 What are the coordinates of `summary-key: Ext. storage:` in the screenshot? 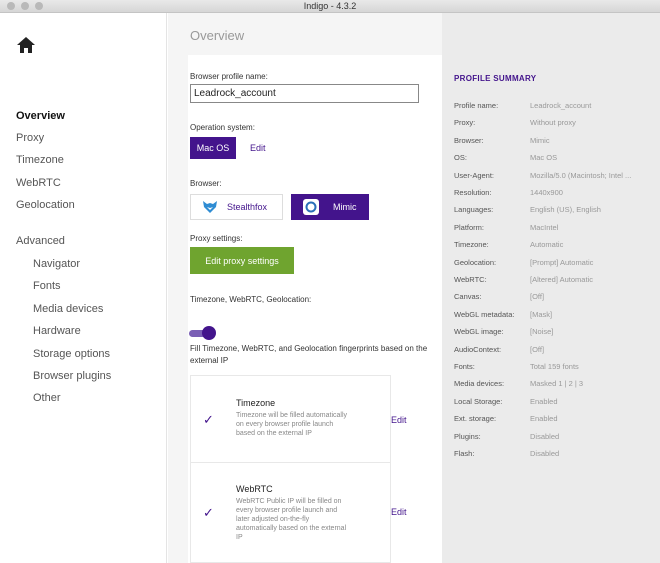 It's located at (475, 419).